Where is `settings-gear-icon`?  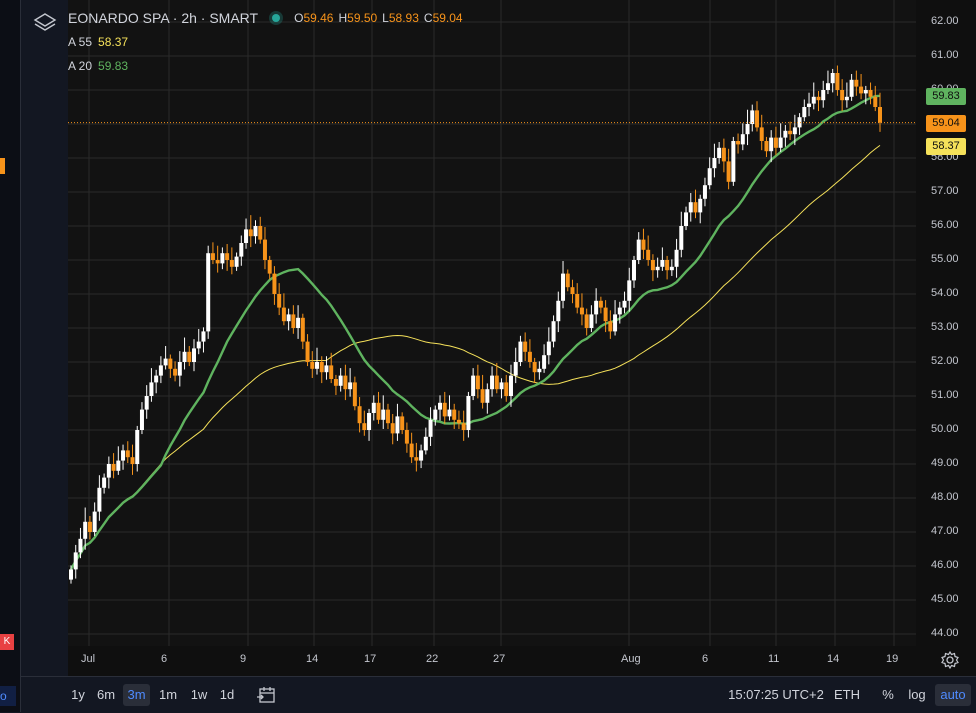
settings-gear-icon is located at coordinates (950, 660).